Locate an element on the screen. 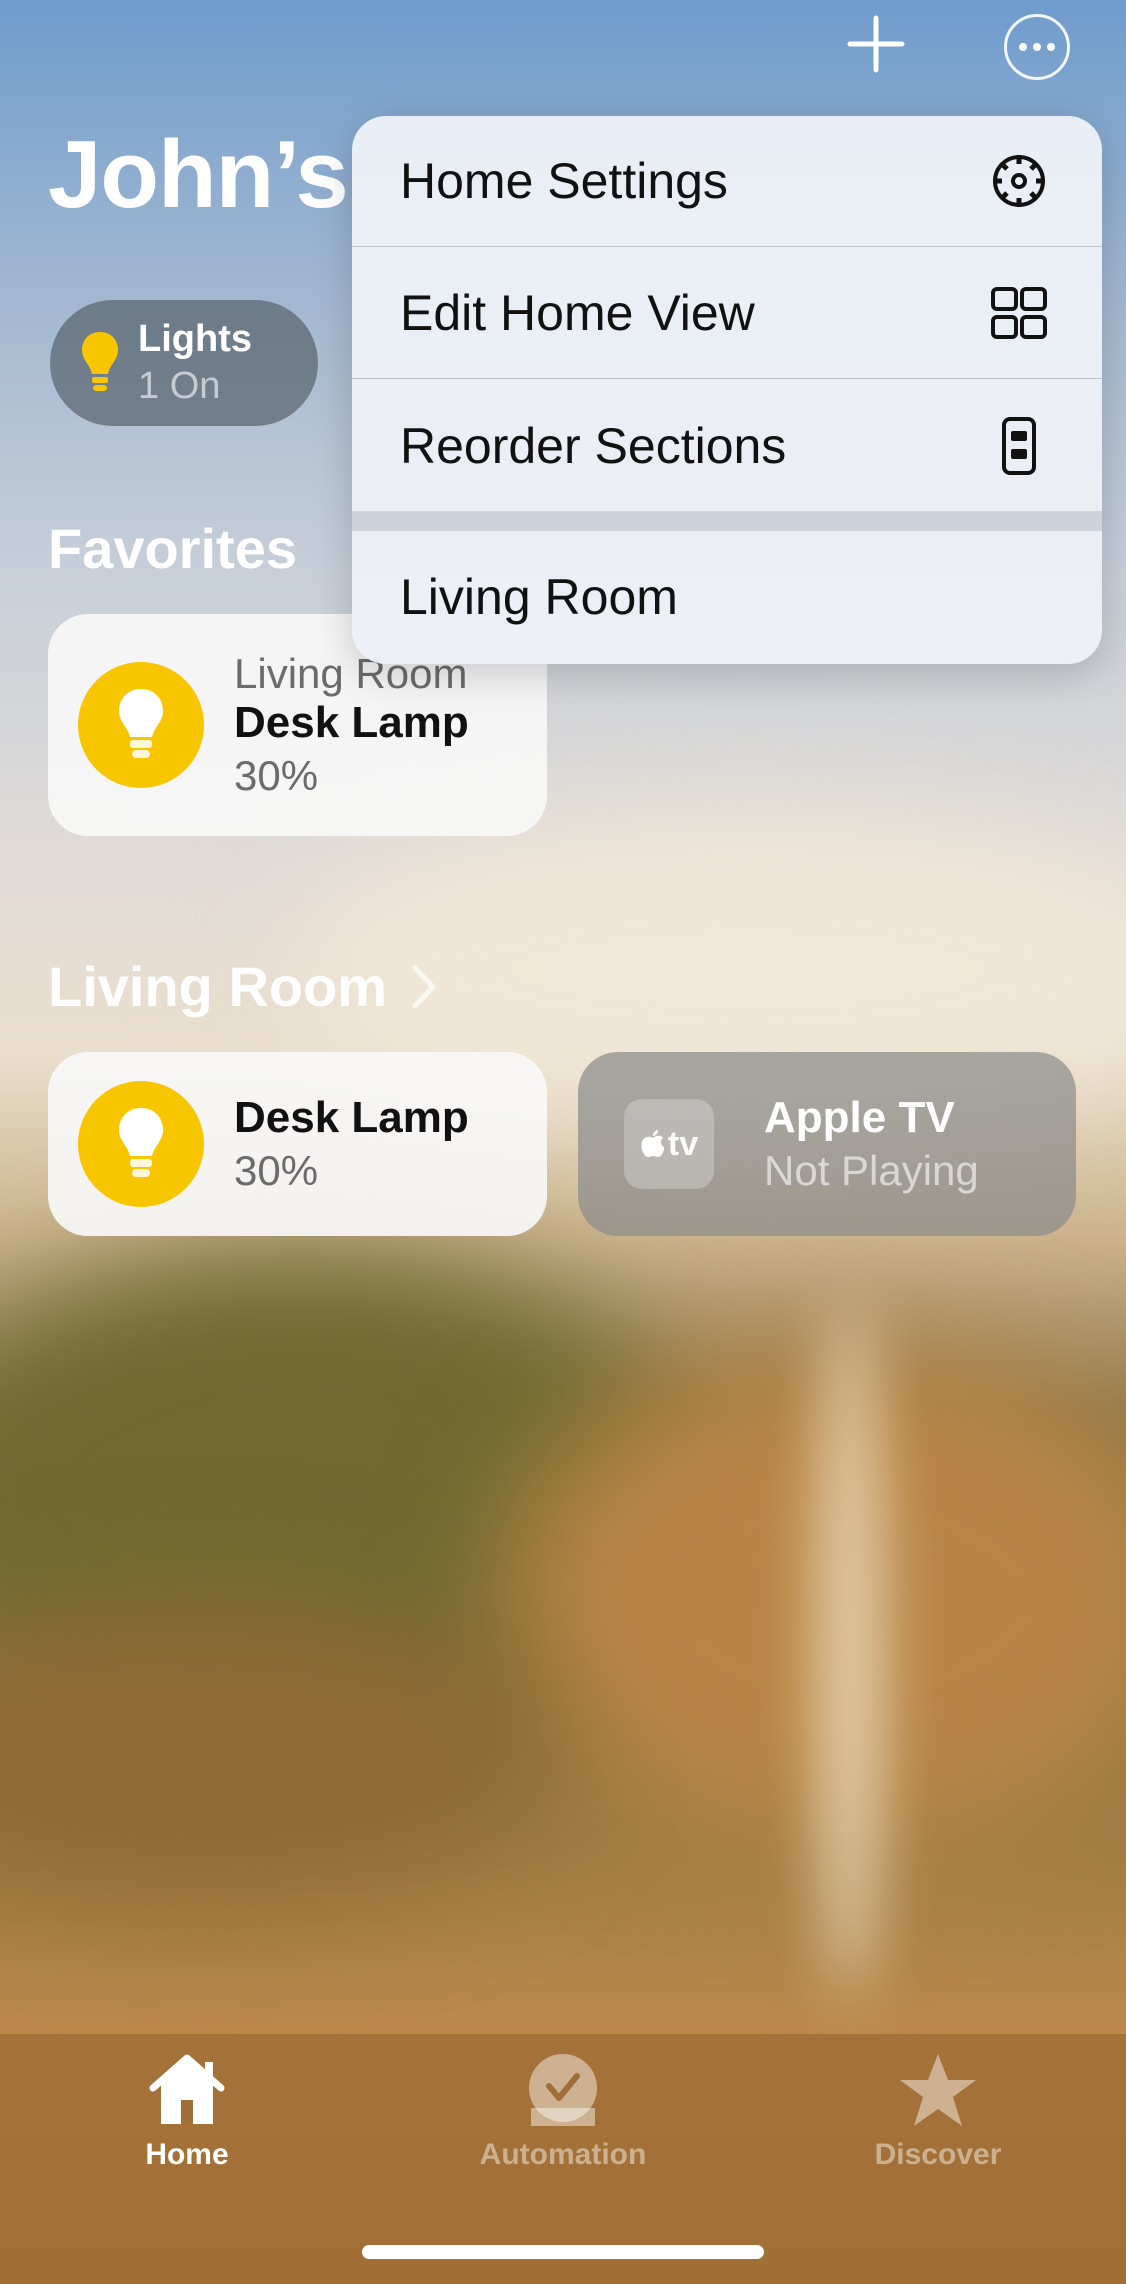 The width and height of the screenshot is (1126, 2284). more-button is located at coordinates (1037, 47).